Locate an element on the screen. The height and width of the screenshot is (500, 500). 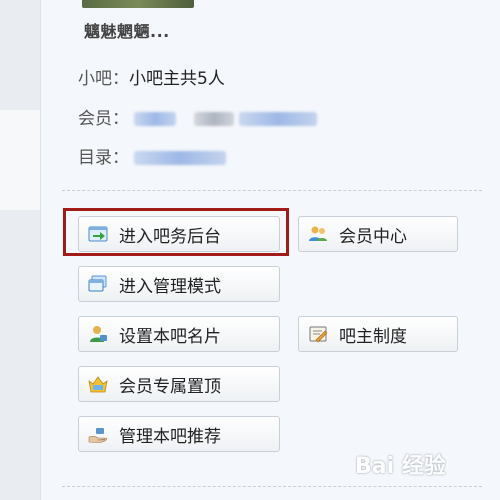
set-card-button: 设置本吧名片 is located at coordinates (179, 334).